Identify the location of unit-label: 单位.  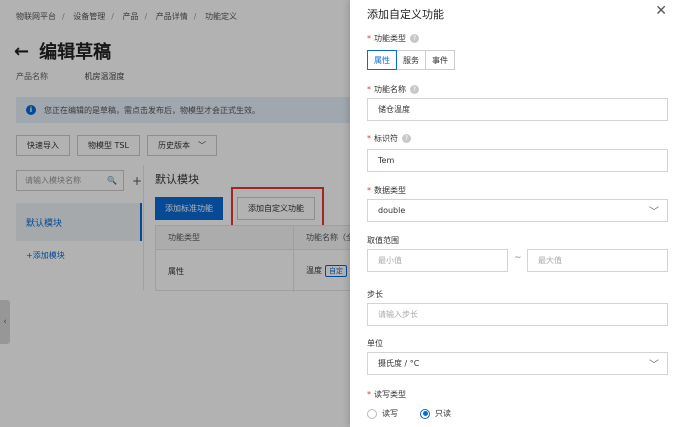
(375, 343).